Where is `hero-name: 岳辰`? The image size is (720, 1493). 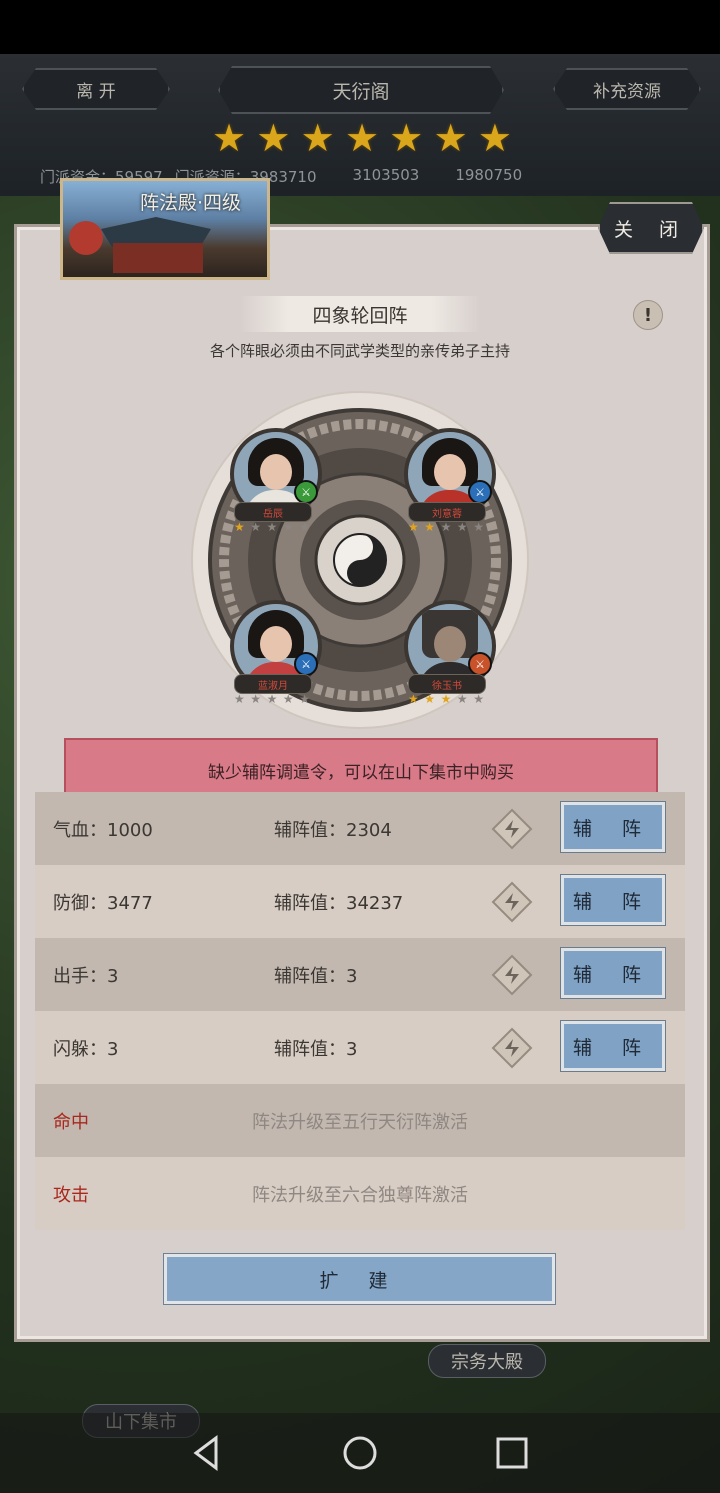
hero-name: 岳辰 is located at coordinates (273, 512).